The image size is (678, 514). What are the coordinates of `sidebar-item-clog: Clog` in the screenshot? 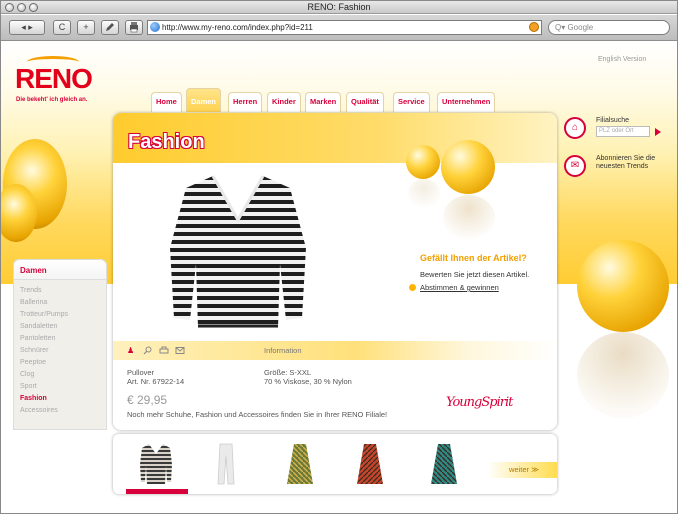 It's located at (27, 374).